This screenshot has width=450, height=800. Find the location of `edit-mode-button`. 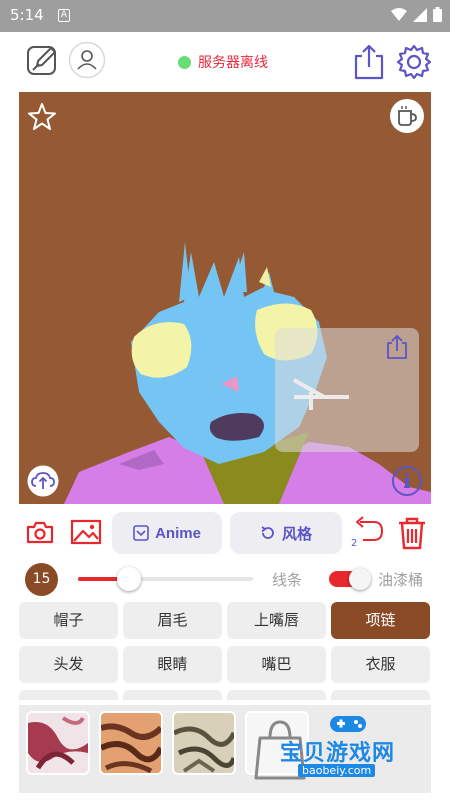

edit-mode-button is located at coordinates (43, 62).